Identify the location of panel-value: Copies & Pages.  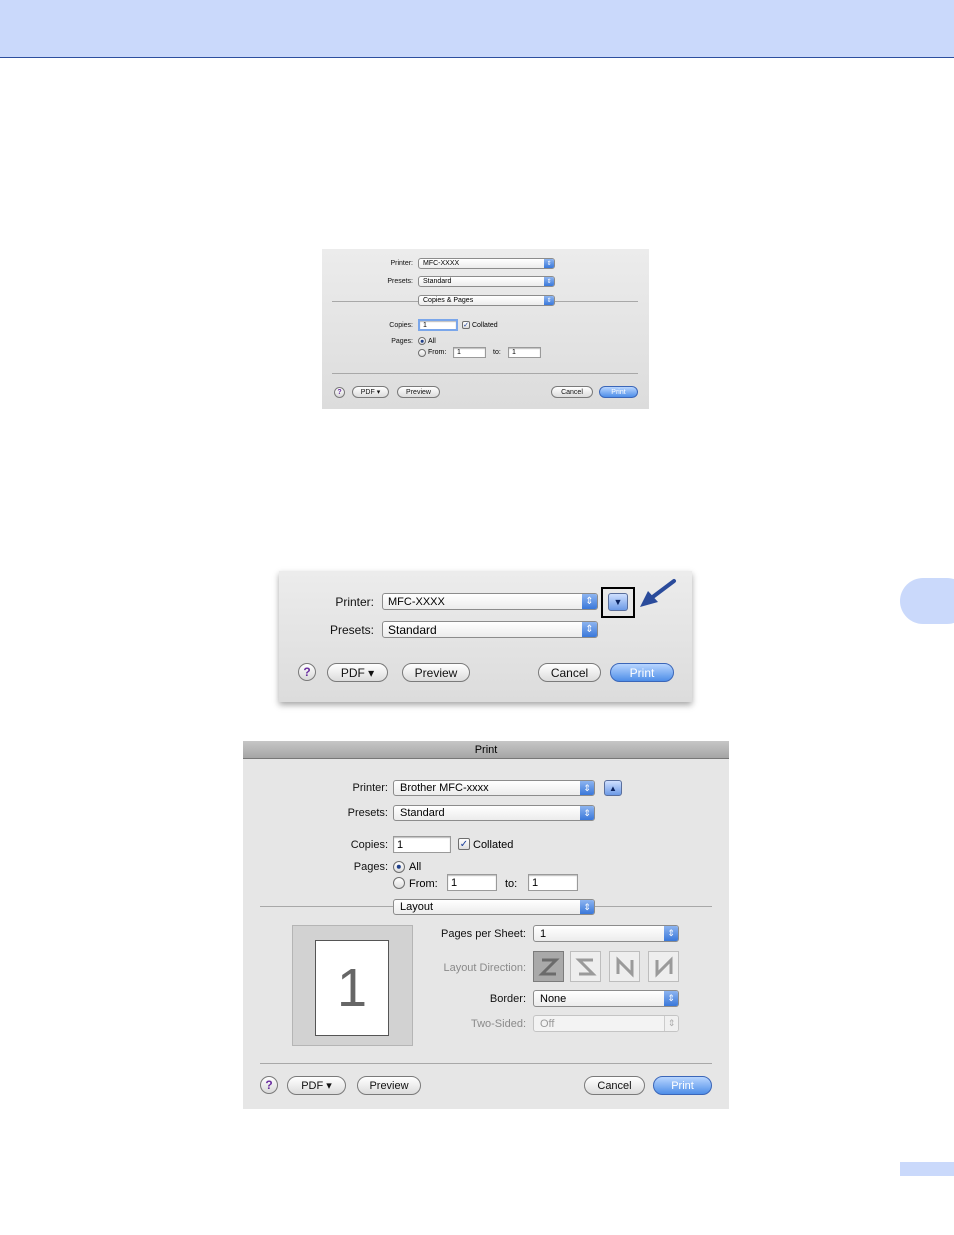
(448, 300).